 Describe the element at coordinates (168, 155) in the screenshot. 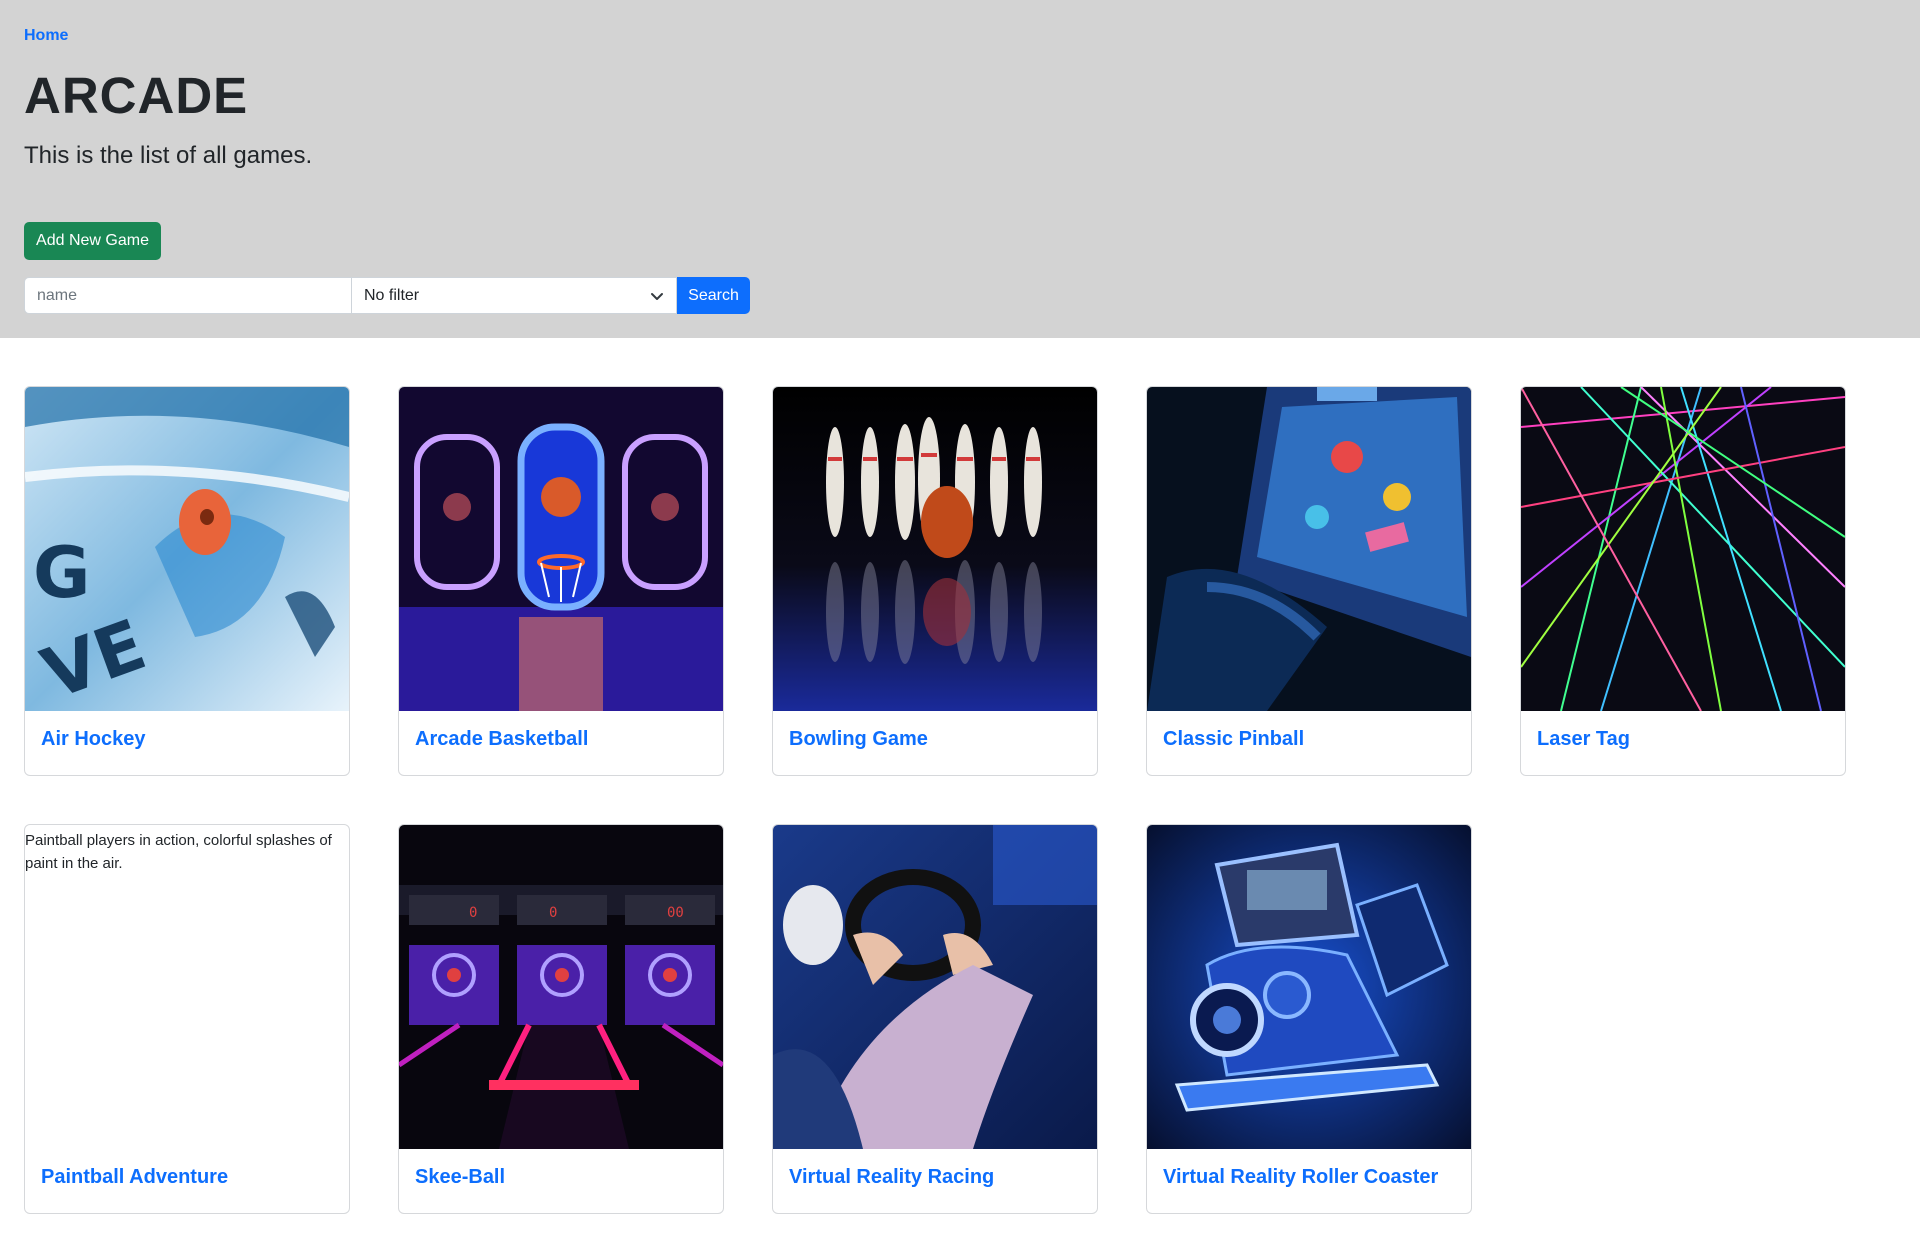

I see `page-subtitle: This is the list of all games.` at that location.